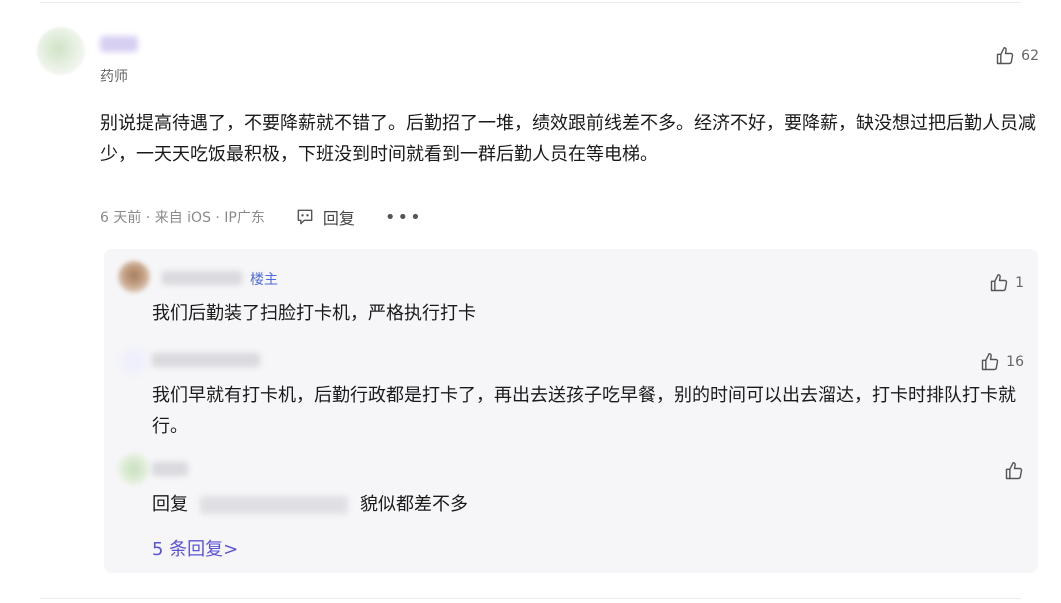 The width and height of the screenshot is (1061, 603). What do you see at coordinates (592, 504) in the screenshot?
I see `reply-text: 回复 貌似都差不多` at bounding box center [592, 504].